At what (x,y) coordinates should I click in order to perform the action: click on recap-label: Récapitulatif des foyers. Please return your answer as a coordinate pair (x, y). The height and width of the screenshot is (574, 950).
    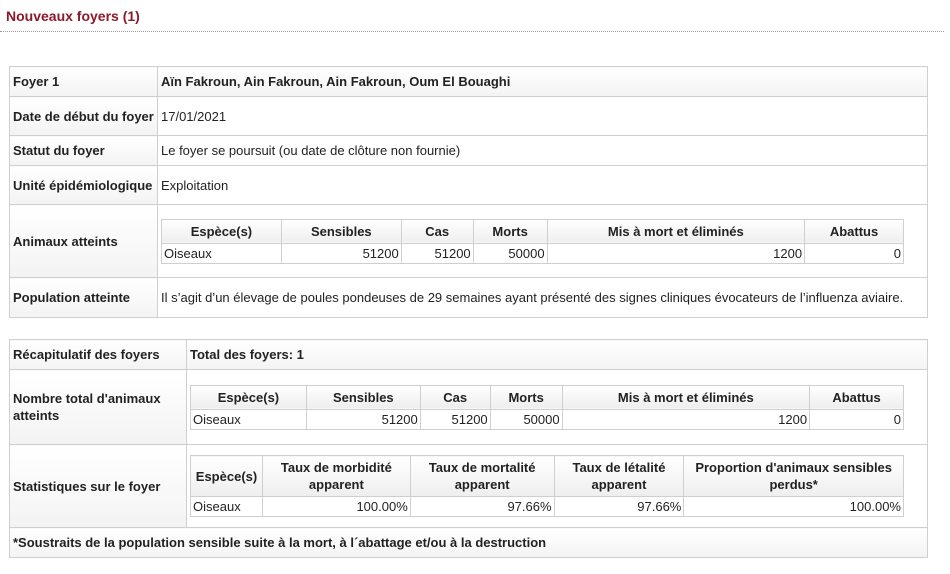
    Looking at the image, I should click on (98, 354).